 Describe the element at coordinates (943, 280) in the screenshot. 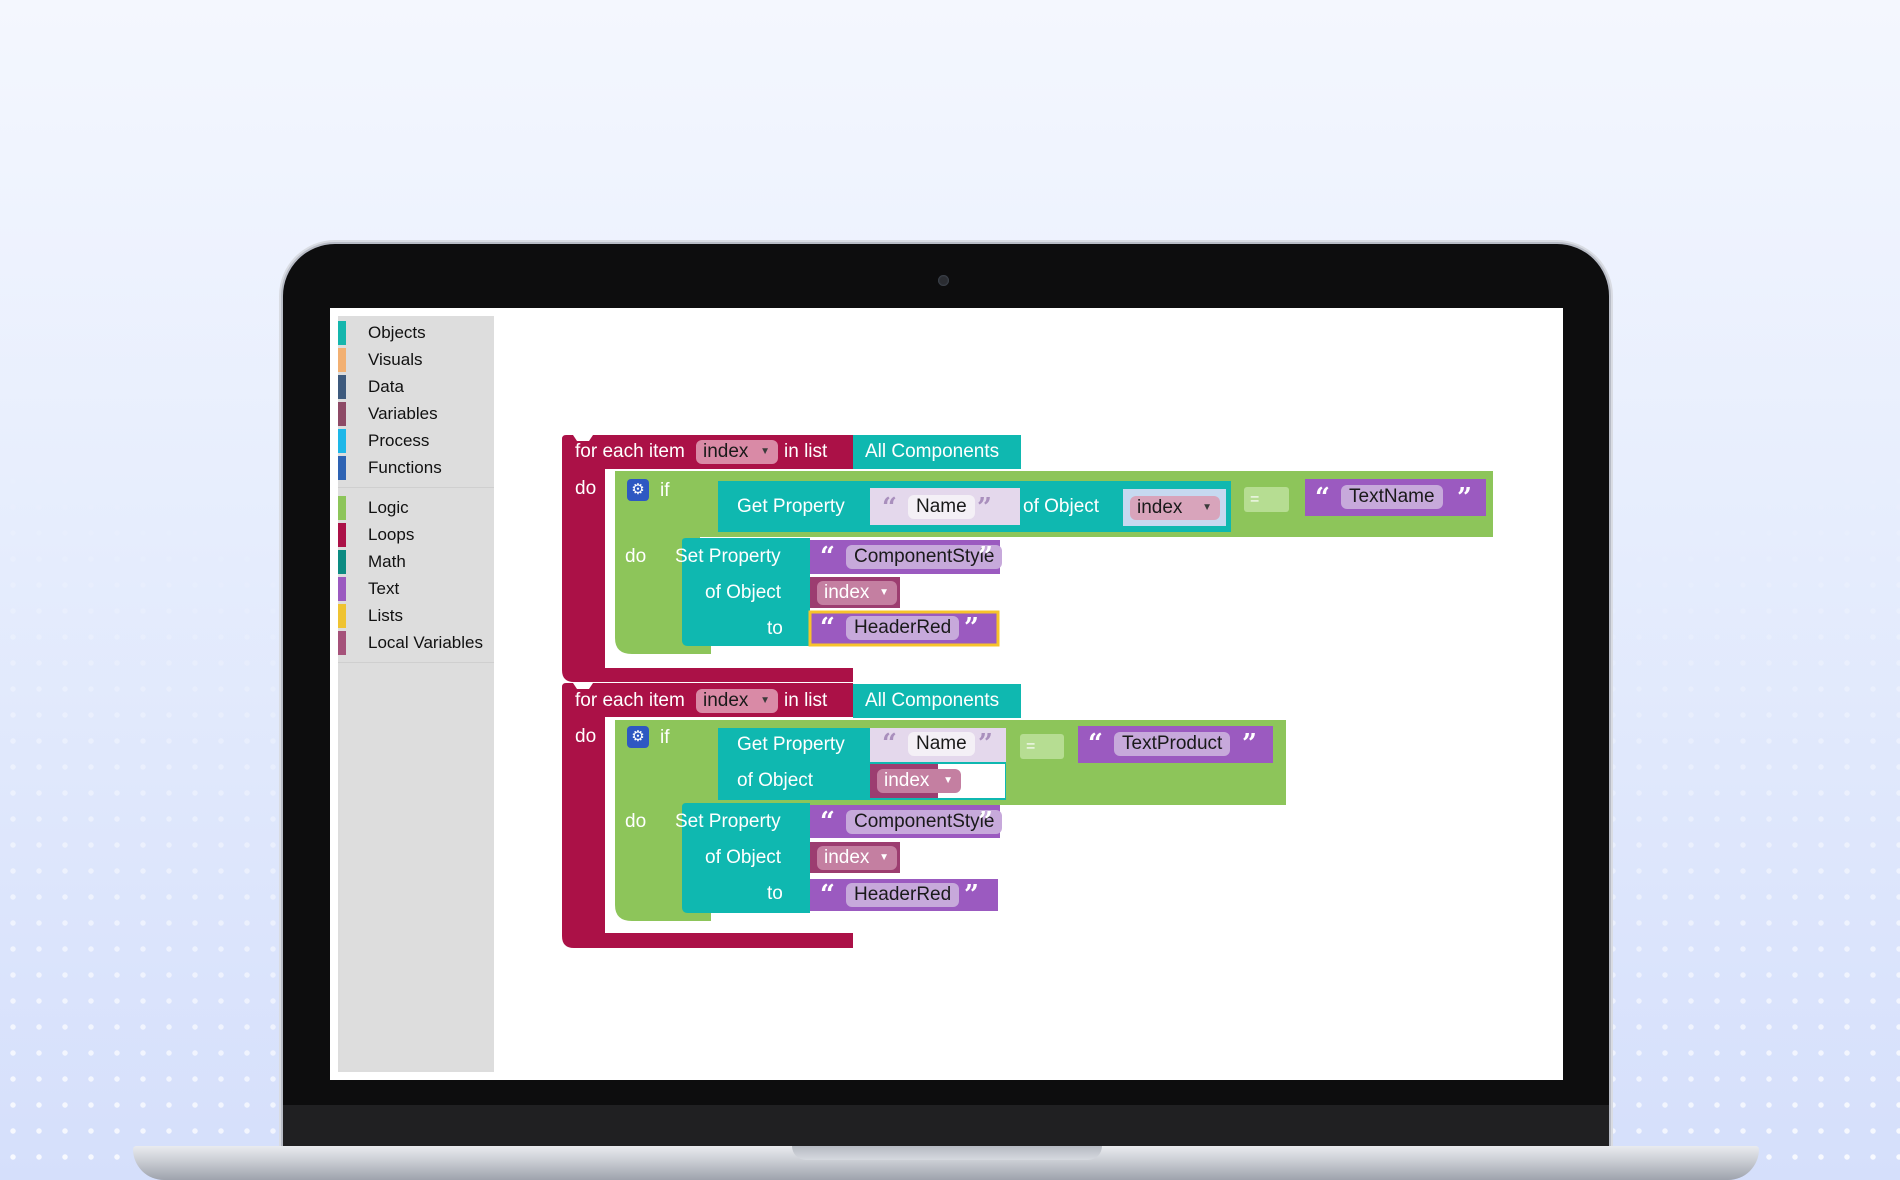

I see `camera-icon` at that location.